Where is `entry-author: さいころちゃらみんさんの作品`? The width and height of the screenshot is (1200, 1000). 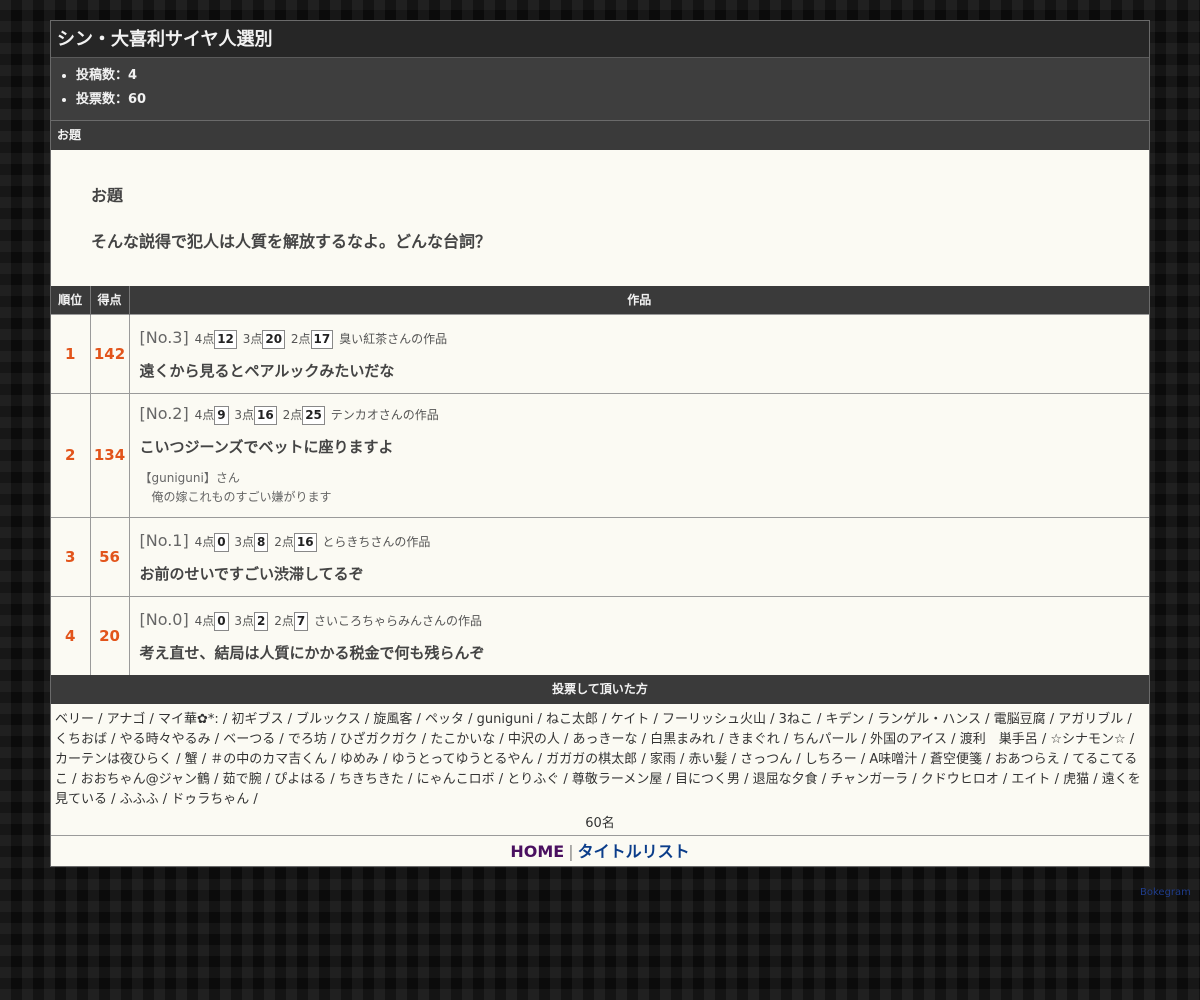
entry-author: さいころちゃらみんさんの作品 is located at coordinates (398, 620).